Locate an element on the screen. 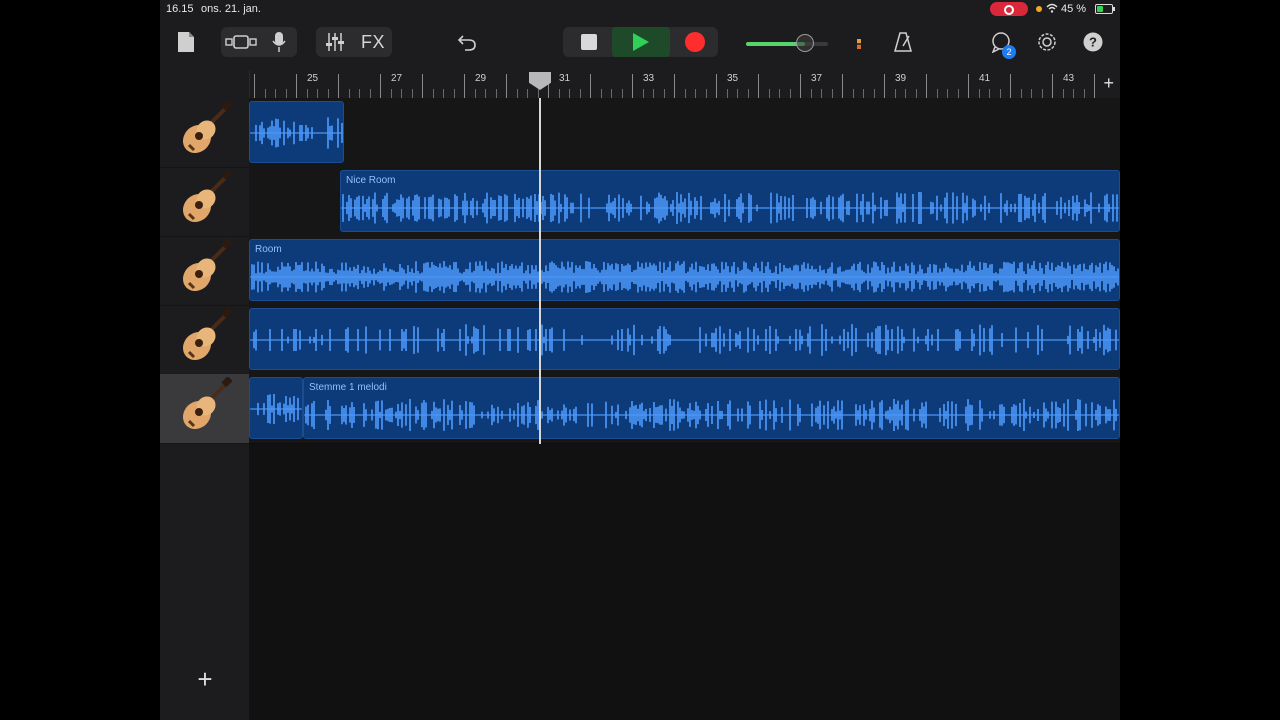 This screenshot has height=720, width=1280. record-button is located at coordinates (695, 42).